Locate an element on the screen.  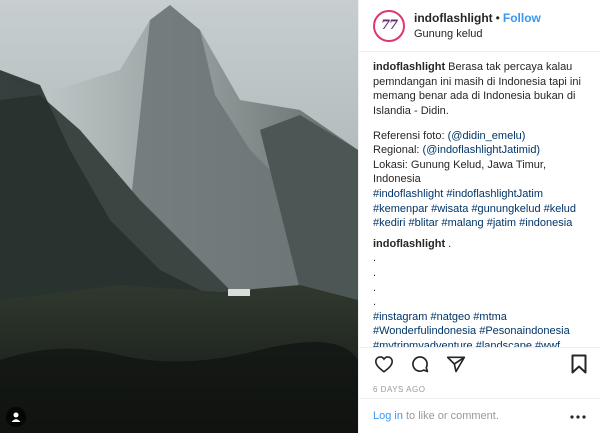
login-bar: Log in to like or comment. is located at coordinates (479, 415).